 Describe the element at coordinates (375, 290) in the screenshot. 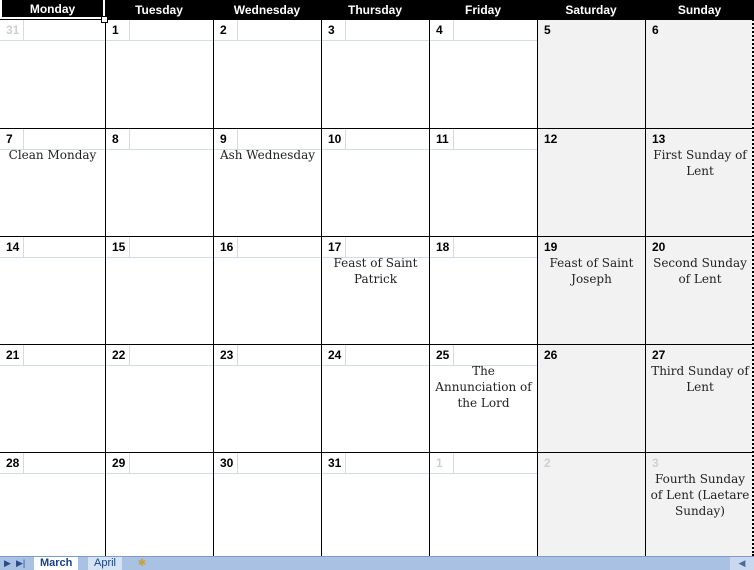

I see `day-cell: 17 Feast of Saint Patrick` at that location.